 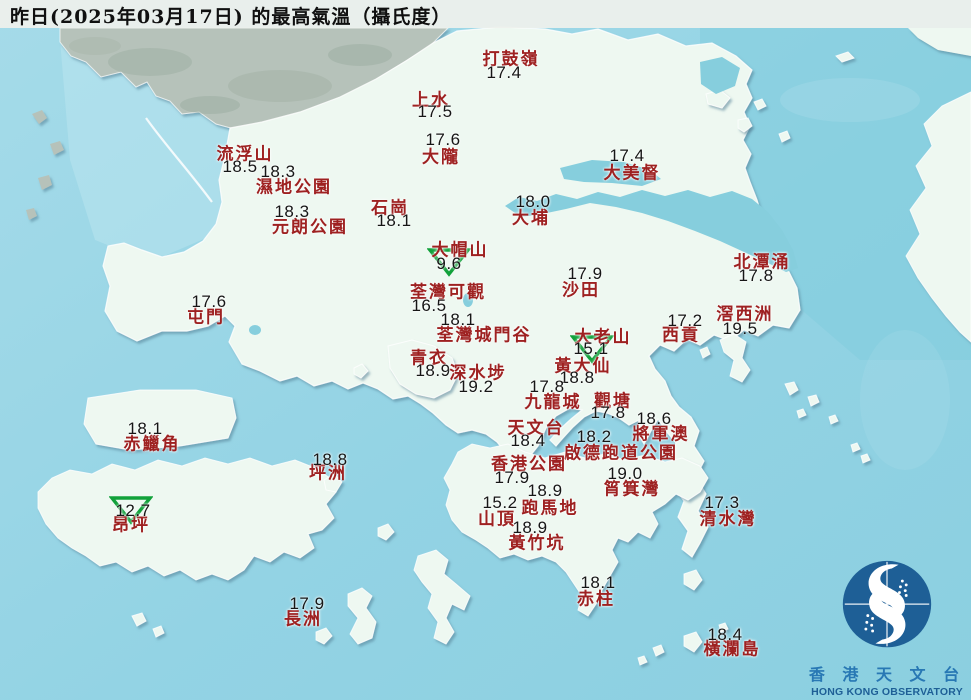 I want to click on map-title: 昨日(2025年03月17日) 的最高氣溫（攝氏度）, so click(x=231, y=17).